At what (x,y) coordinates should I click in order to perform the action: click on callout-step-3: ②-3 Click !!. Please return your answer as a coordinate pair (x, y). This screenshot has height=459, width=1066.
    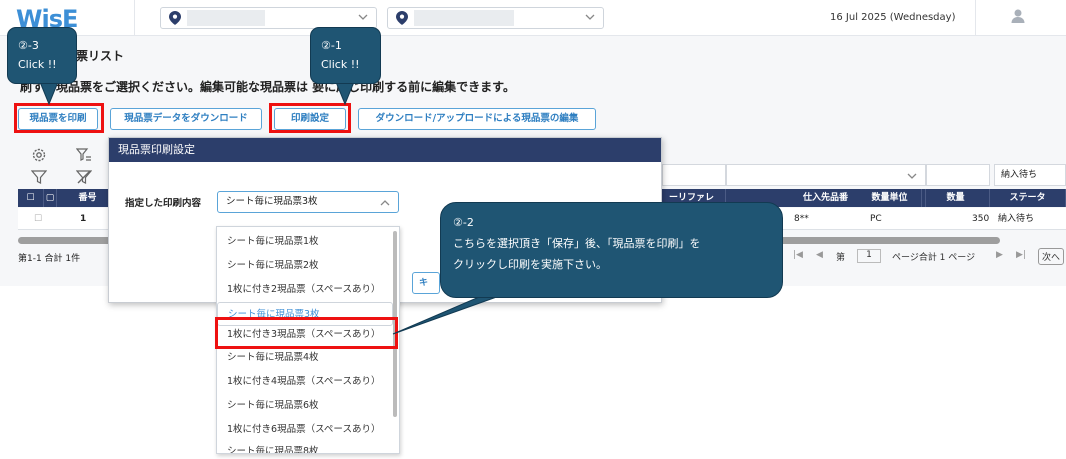
    Looking at the image, I should click on (42, 55).